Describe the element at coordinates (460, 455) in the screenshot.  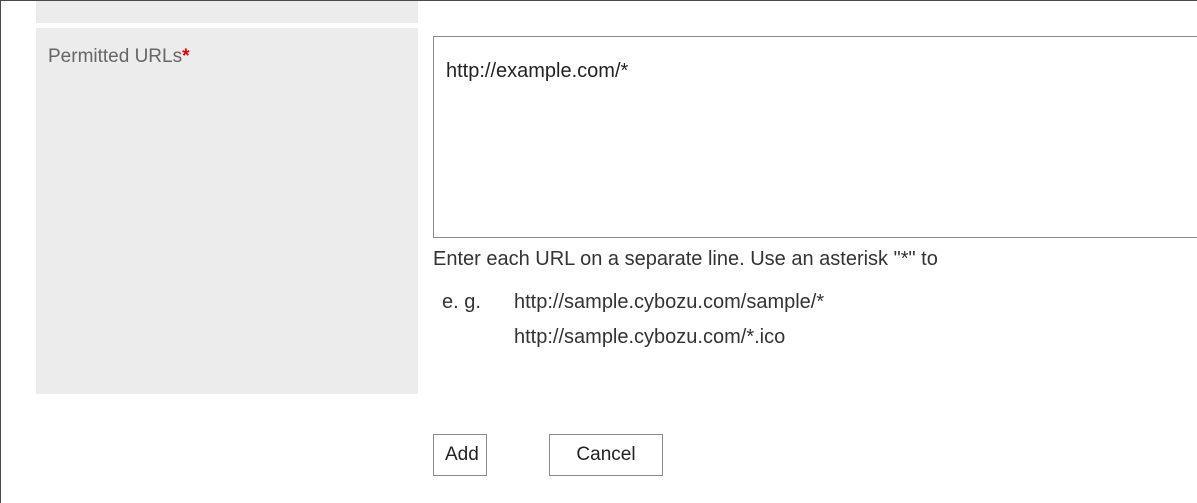
I see `add-button: Add` at that location.